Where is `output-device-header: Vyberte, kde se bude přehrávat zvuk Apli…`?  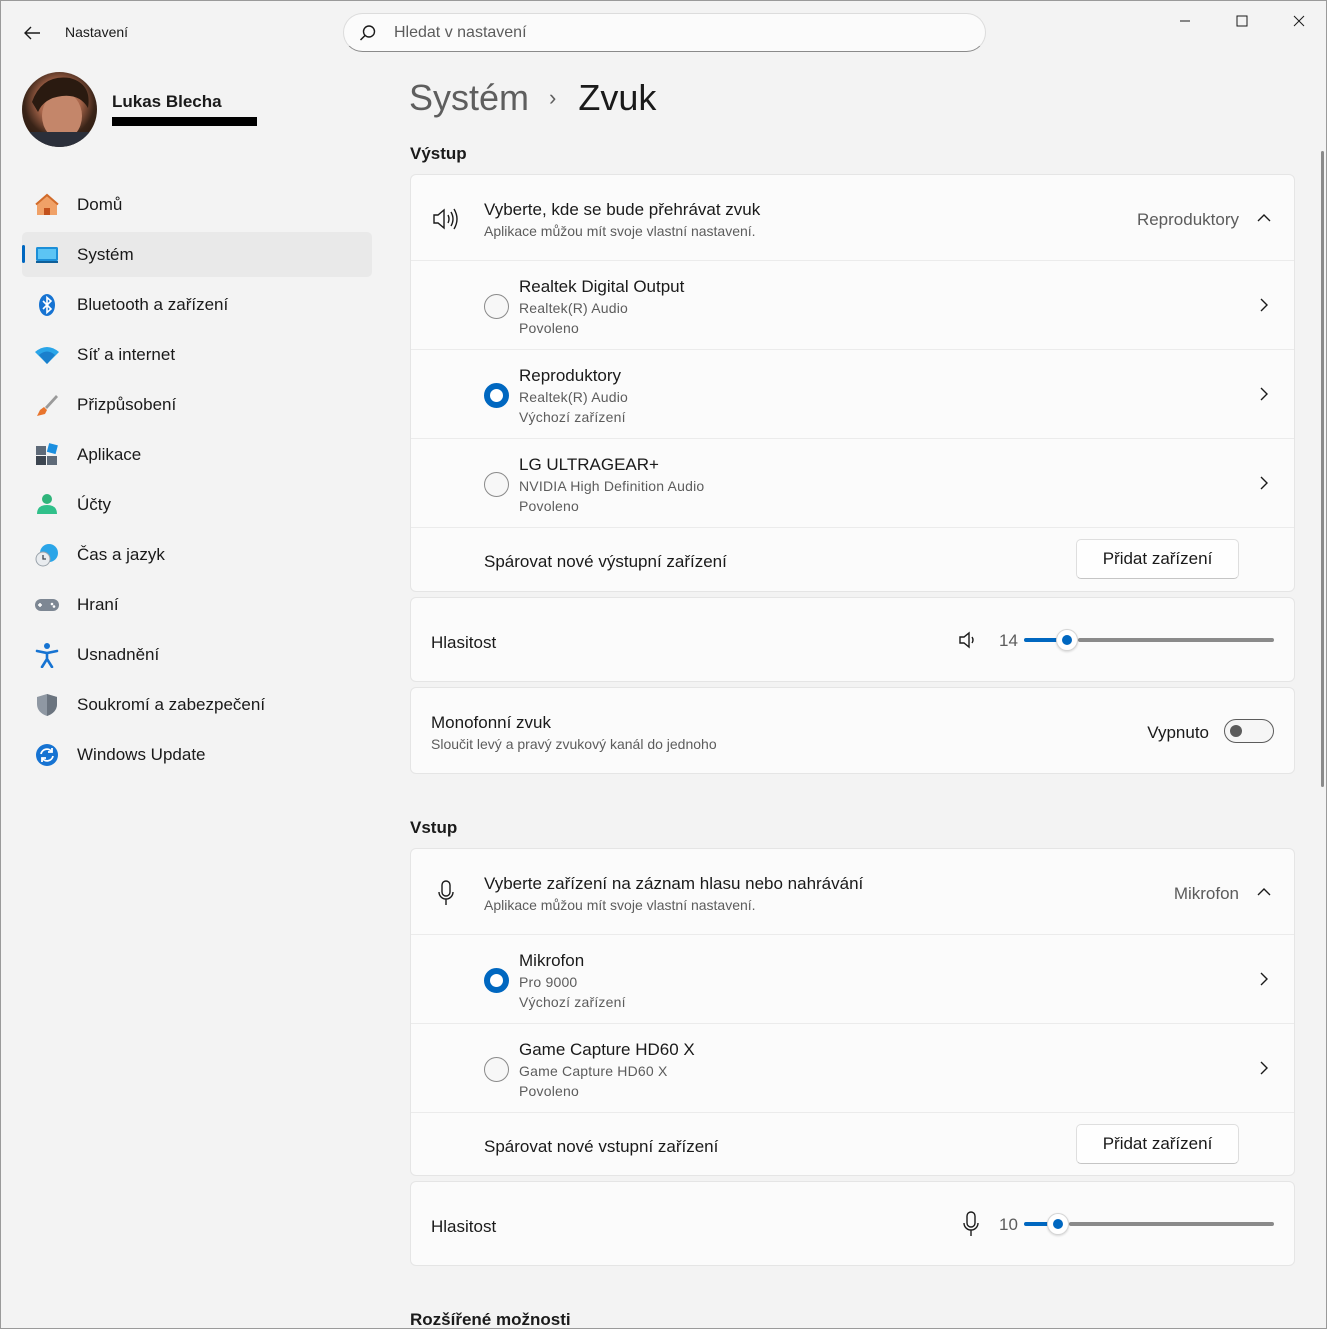
output-device-header: Vyberte, kde se bude přehrávat zvuk Apli… is located at coordinates (852, 217).